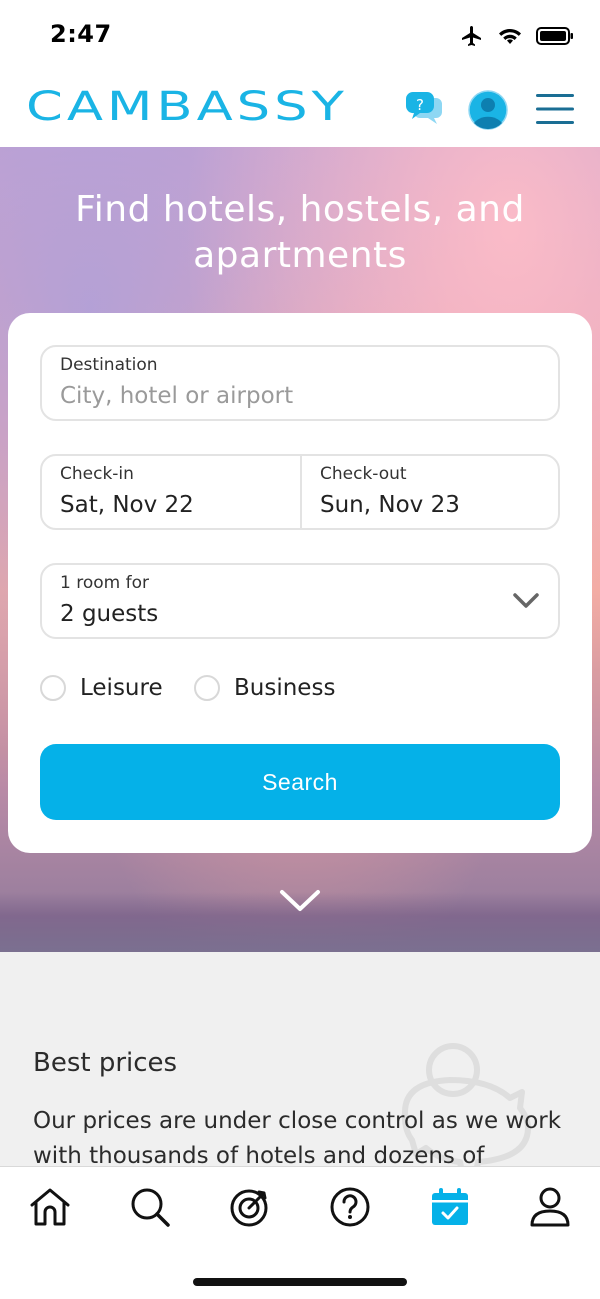 The image size is (600, 1299). I want to click on chat-help-icon: ?, so click(423, 108).